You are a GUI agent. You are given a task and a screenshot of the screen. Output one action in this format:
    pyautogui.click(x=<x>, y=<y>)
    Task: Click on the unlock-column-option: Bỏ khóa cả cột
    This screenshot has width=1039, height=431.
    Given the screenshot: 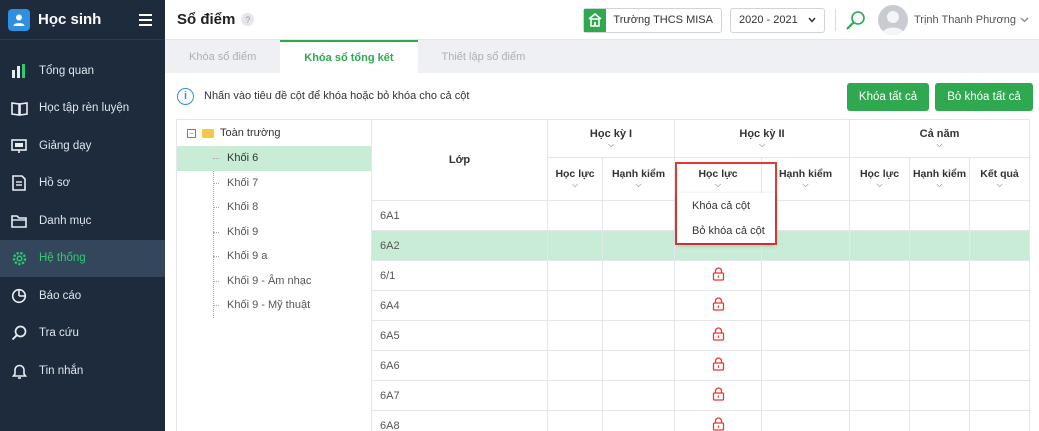 What is the action you would take?
    pyautogui.click(x=726, y=230)
    